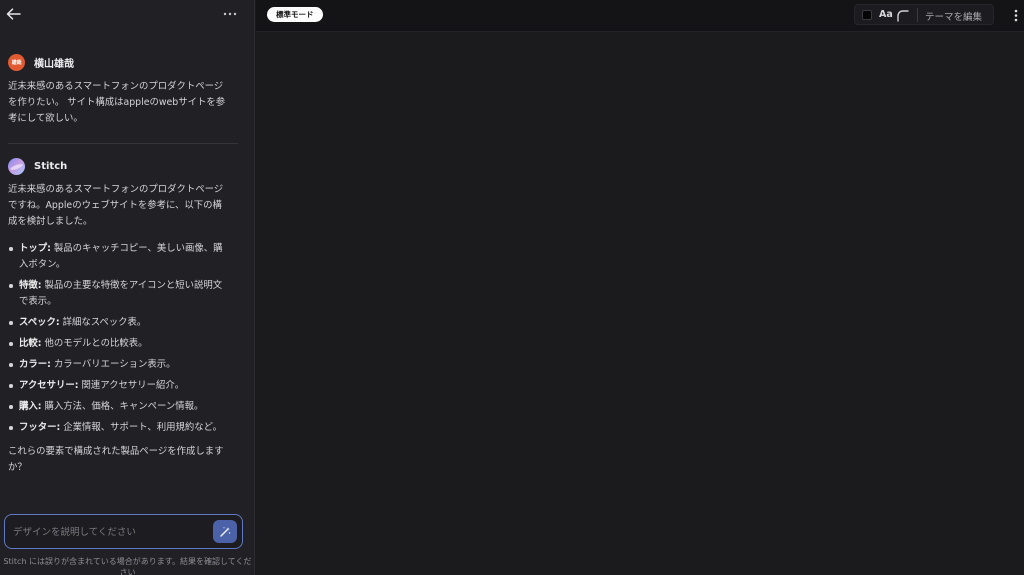 This screenshot has height=575, width=1024. What do you see at coordinates (123, 143) in the screenshot?
I see `message-divider` at bounding box center [123, 143].